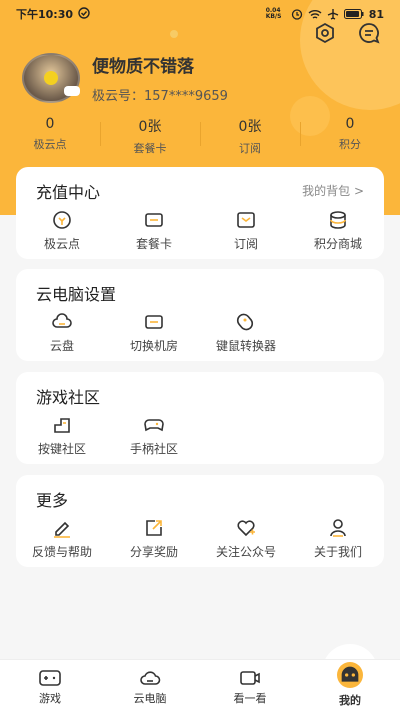  I want to click on message-icon, so click(369, 33).